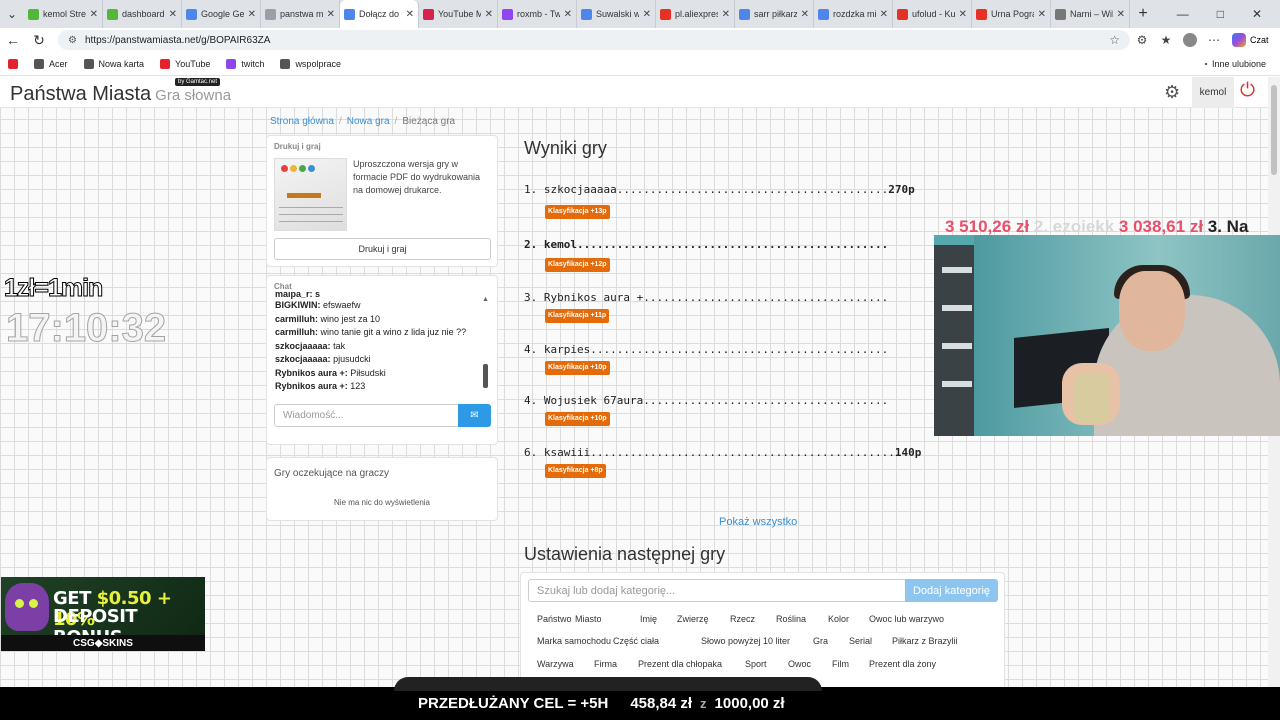 The image size is (1280, 720). What do you see at coordinates (588, 619) in the screenshot?
I see `category-chip: Miasto` at bounding box center [588, 619].